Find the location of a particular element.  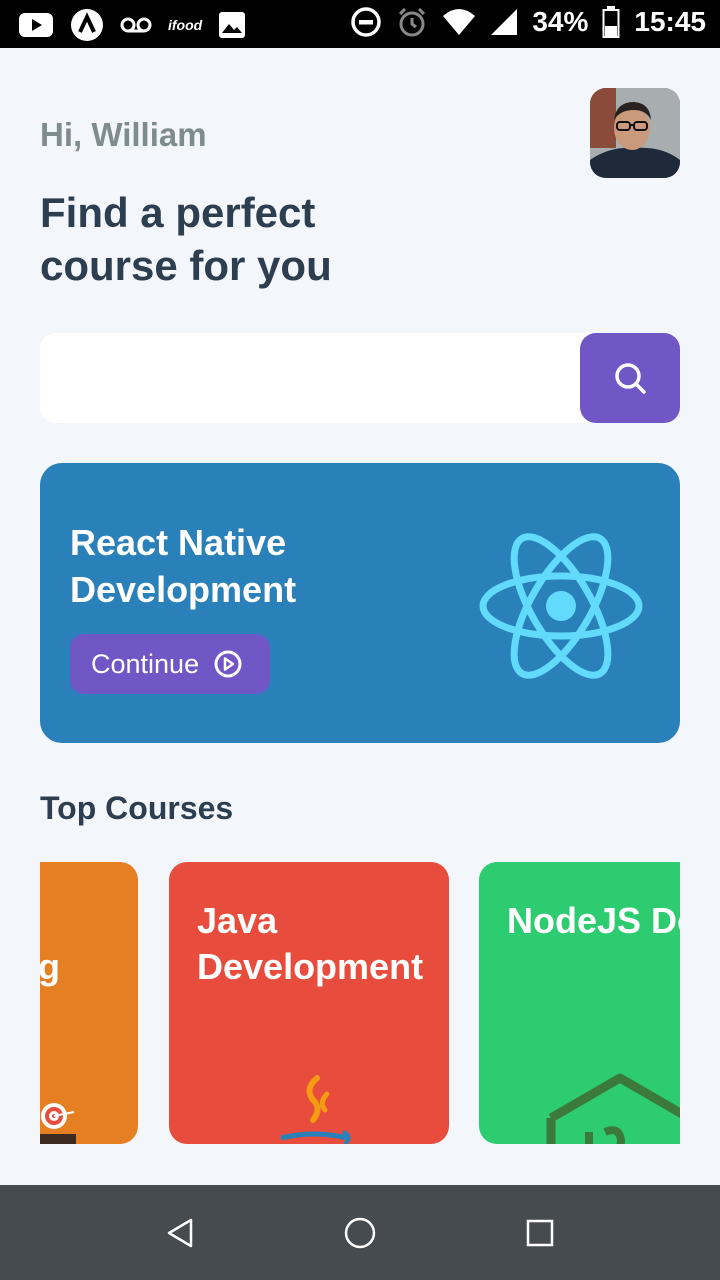

top-courses-heading: Top Courses is located at coordinates (137, 808).